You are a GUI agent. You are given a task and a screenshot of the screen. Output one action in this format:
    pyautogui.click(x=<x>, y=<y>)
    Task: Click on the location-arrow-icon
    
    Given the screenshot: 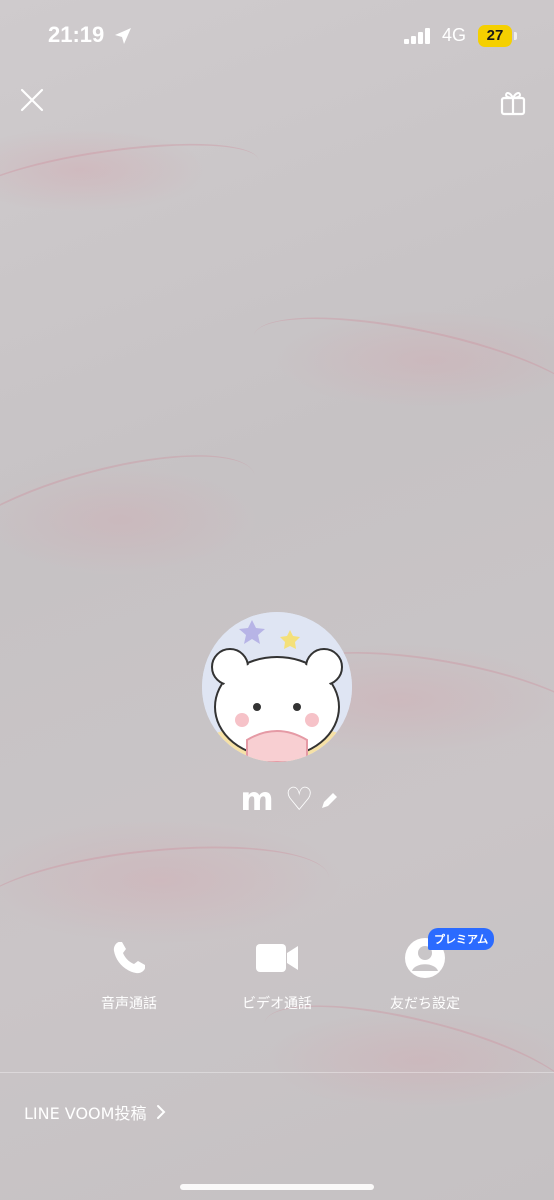 What is the action you would take?
    pyautogui.click(x=123, y=36)
    